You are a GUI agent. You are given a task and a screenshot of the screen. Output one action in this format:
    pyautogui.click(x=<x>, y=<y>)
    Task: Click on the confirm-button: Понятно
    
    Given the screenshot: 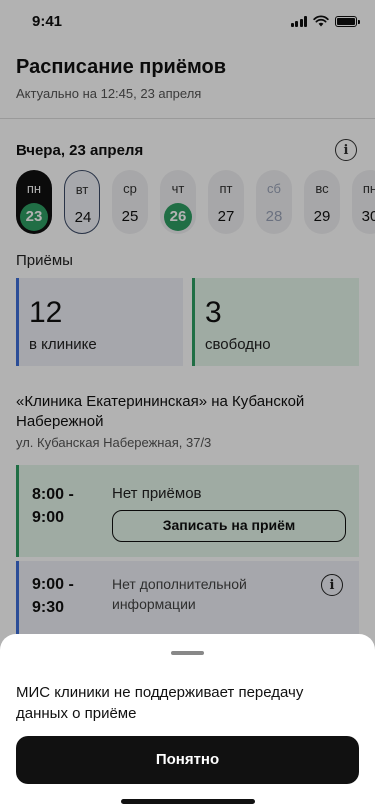 What is the action you would take?
    pyautogui.click(x=187, y=760)
    